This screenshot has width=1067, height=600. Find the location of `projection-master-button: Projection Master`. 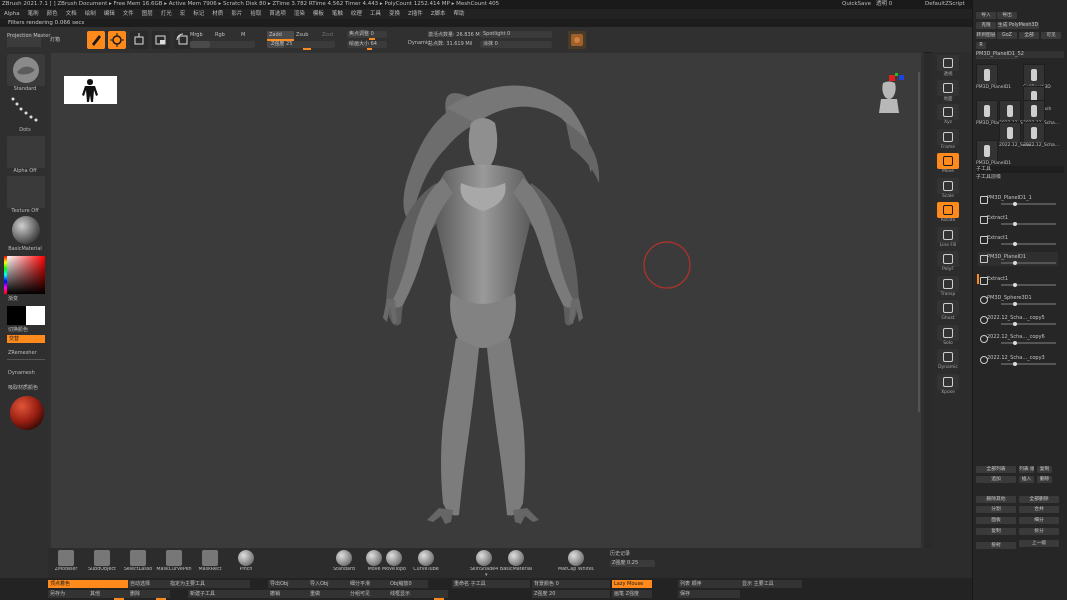

projection-master-button: Projection Master is located at coordinates (28, 40).